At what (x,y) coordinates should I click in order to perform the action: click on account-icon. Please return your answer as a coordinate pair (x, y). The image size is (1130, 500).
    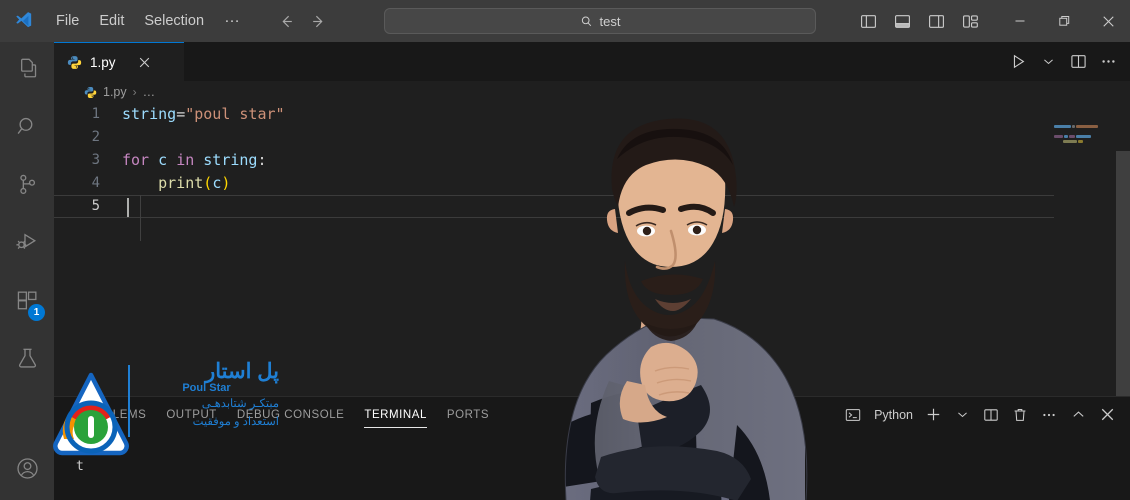
    Looking at the image, I should click on (27, 471).